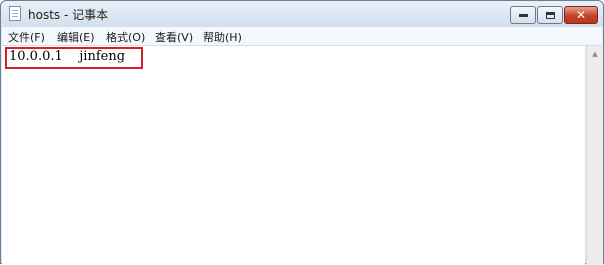 Image resolution: width=604 pixels, height=265 pixels. What do you see at coordinates (125, 37) in the screenshot?
I see `menu-format: 格式(O)` at bounding box center [125, 37].